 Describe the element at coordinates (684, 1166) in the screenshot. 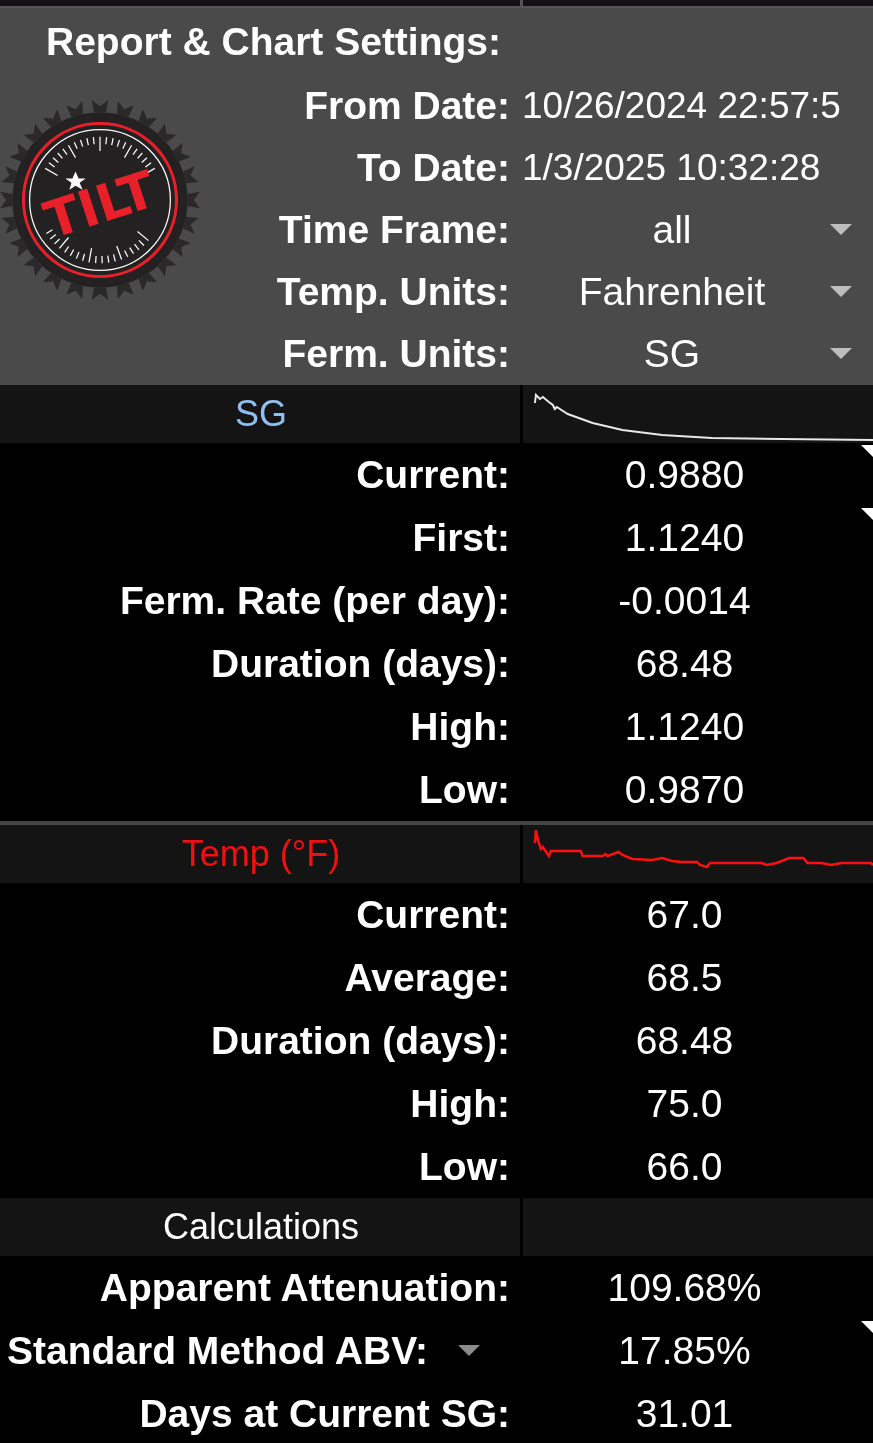

I see `stat-value: 66.0` at that location.